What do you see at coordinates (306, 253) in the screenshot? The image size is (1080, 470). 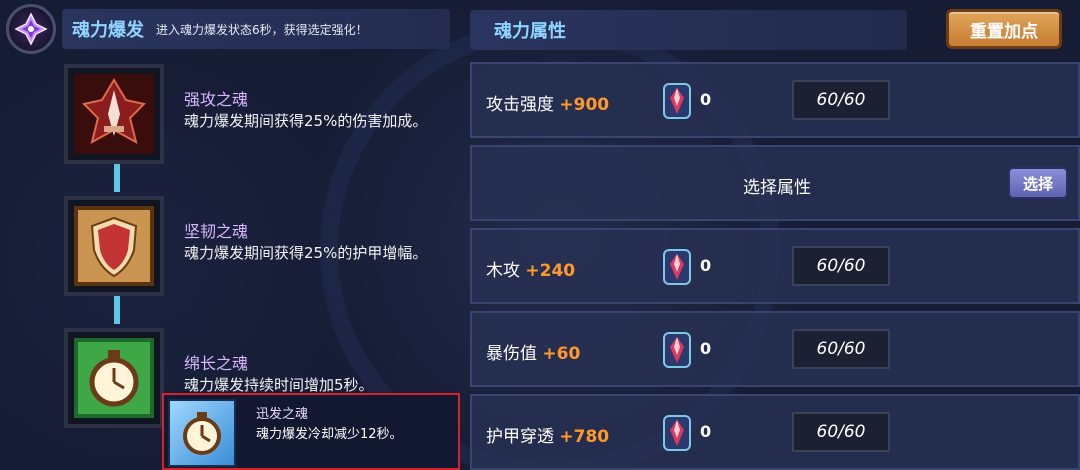 I see `skill-description: 魂力爆发期间获得25%的护甲增幅。` at bounding box center [306, 253].